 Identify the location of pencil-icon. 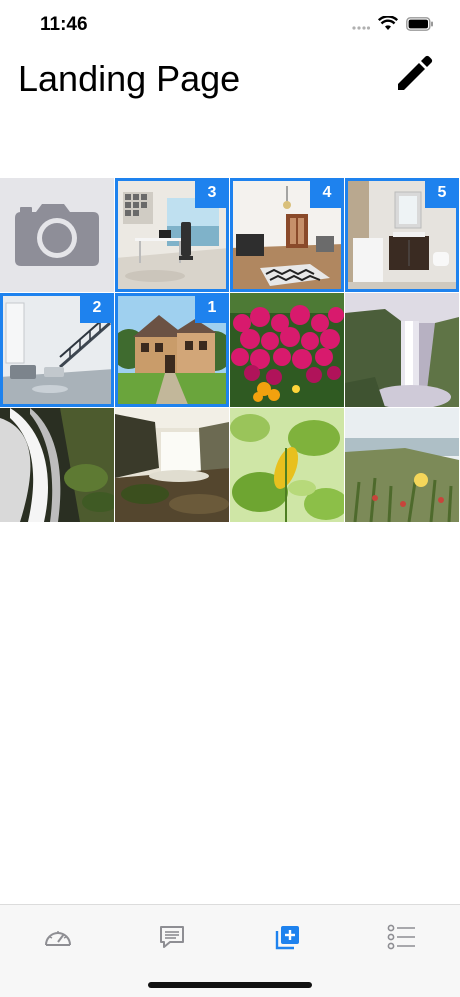
(415, 72).